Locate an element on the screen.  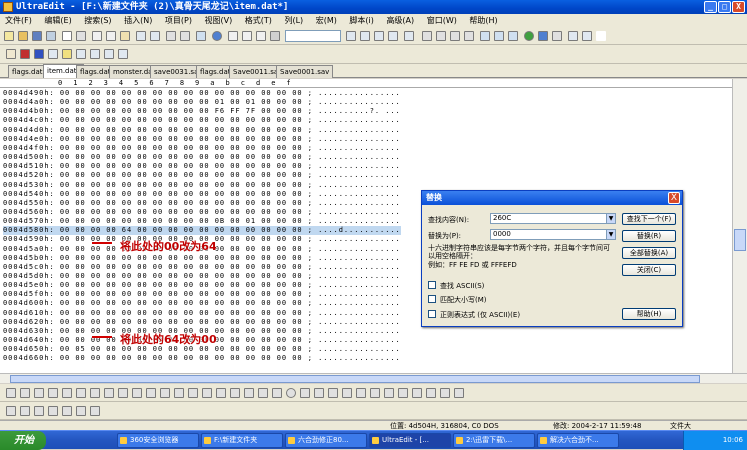
macro-icon is located at coordinates (587, 36).